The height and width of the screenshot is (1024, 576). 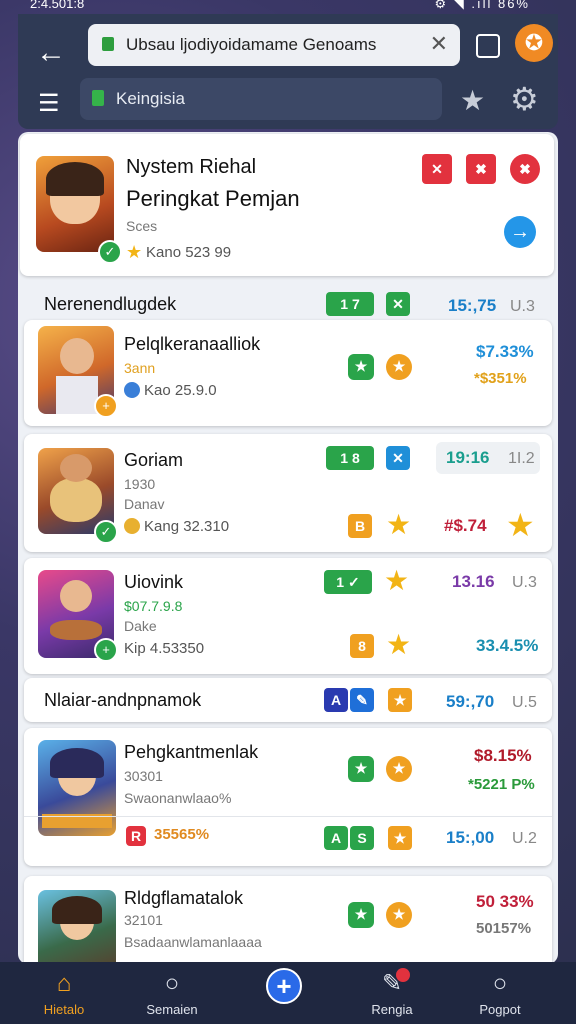 What do you see at coordinates (64, 1009) in the screenshot?
I see `nav-label: Hietalo` at bounding box center [64, 1009].